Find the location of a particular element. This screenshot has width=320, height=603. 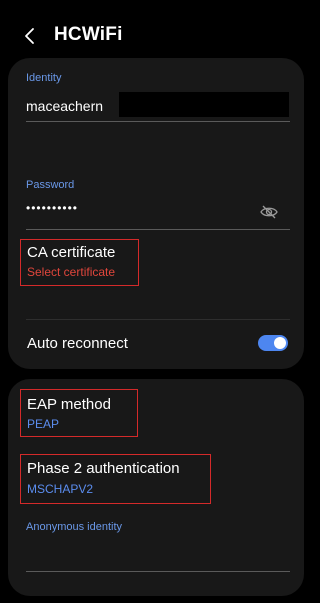

chevron-left-icon is located at coordinates (30, 36).